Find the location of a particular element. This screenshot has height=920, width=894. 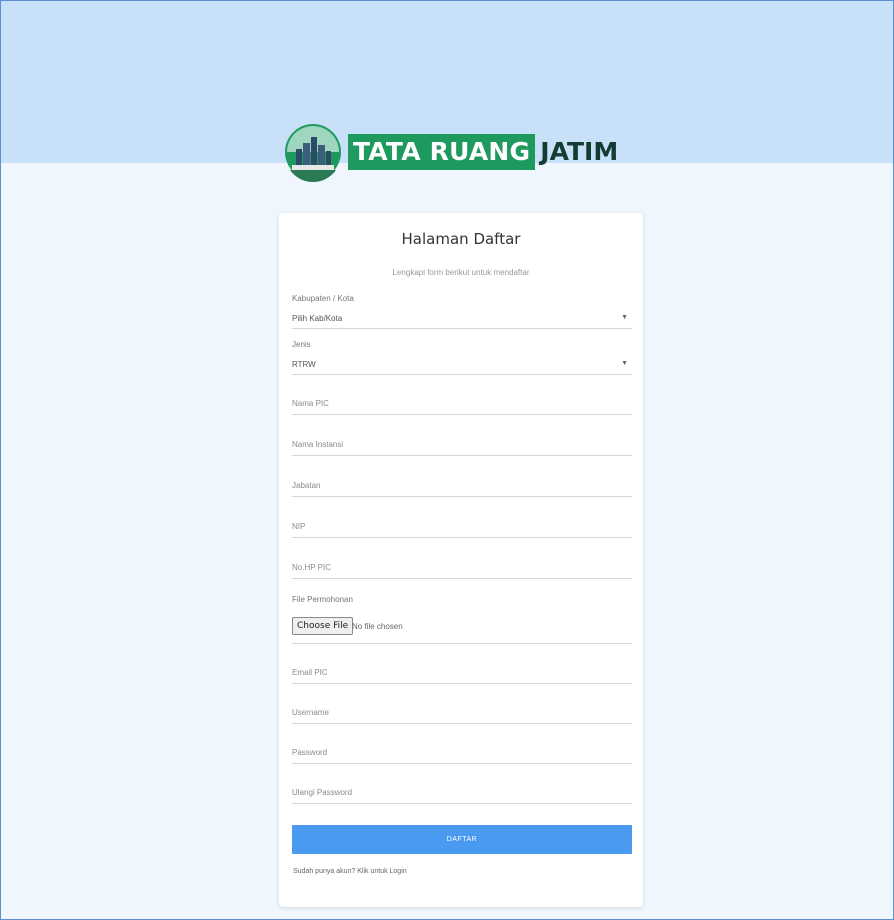

jenis-select-value: RTRW is located at coordinates (304, 364).